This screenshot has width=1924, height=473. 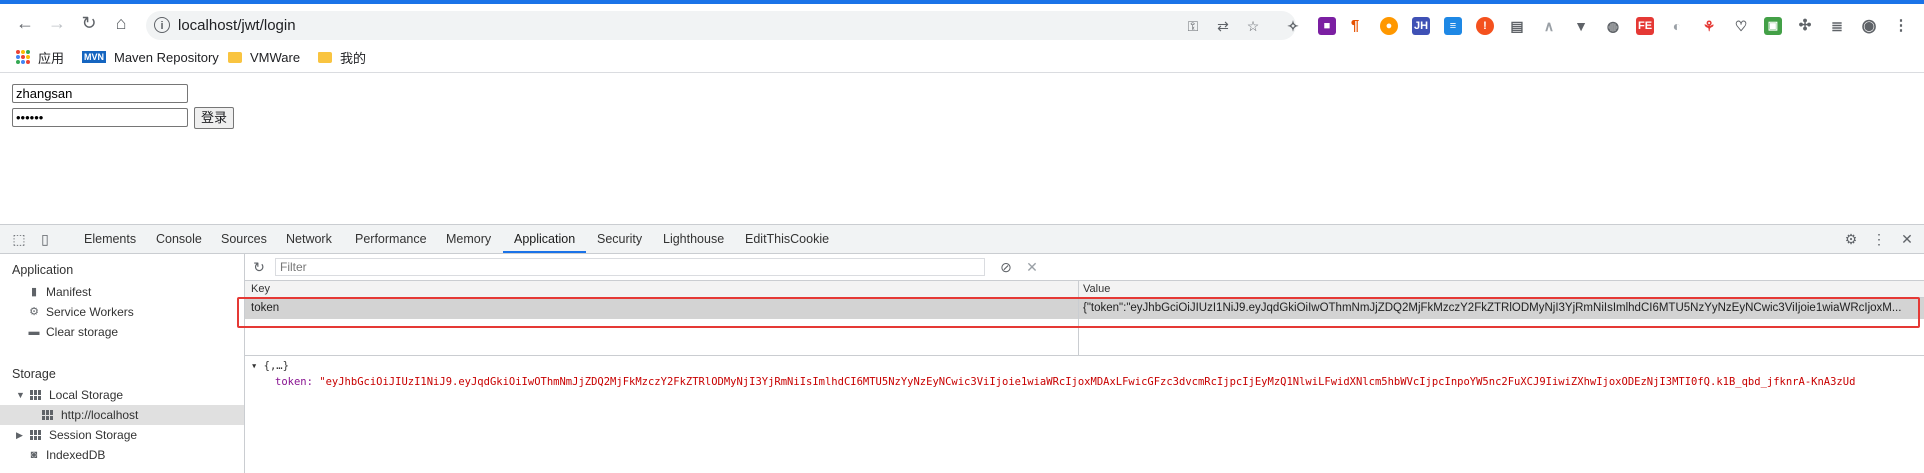 I want to click on screenshot-extension-icon: ▣, so click(x=1773, y=26).